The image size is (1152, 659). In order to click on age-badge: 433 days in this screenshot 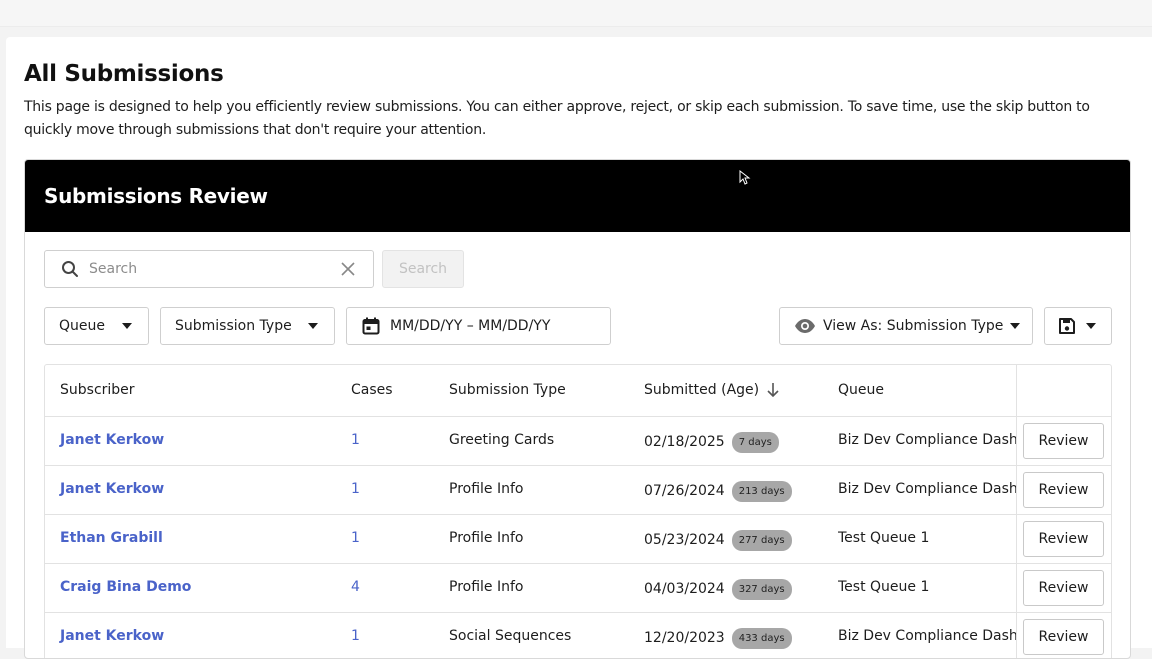, I will do `click(761, 638)`.